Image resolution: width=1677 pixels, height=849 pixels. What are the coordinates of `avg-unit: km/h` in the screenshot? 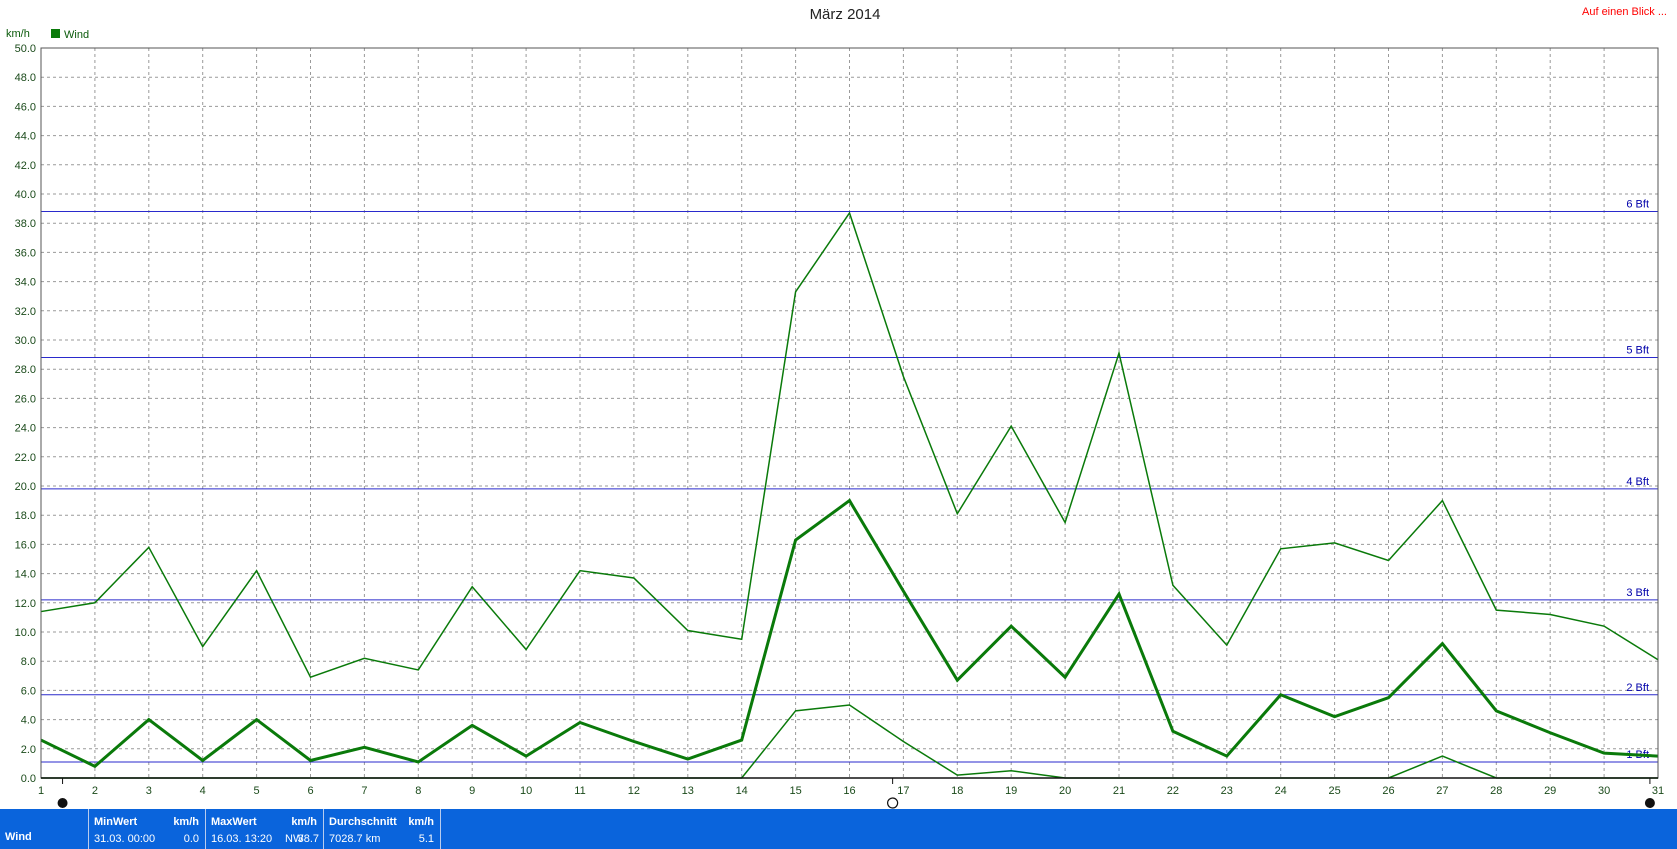 It's located at (421, 822).